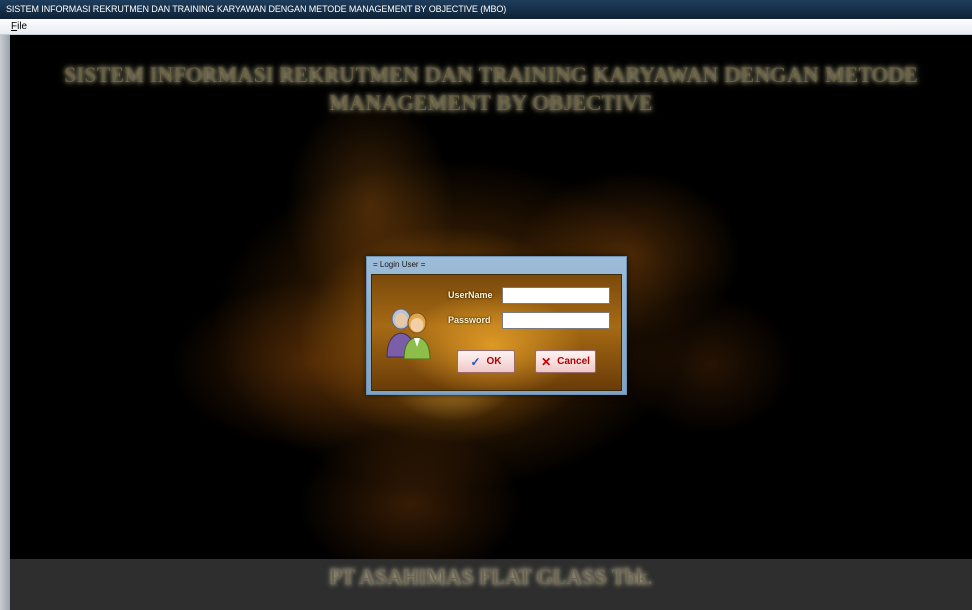 Image resolution: width=972 pixels, height=610 pixels. I want to click on headline-line-2: MANAGEMENT BY OBJECTIVE, so click(491, 102).